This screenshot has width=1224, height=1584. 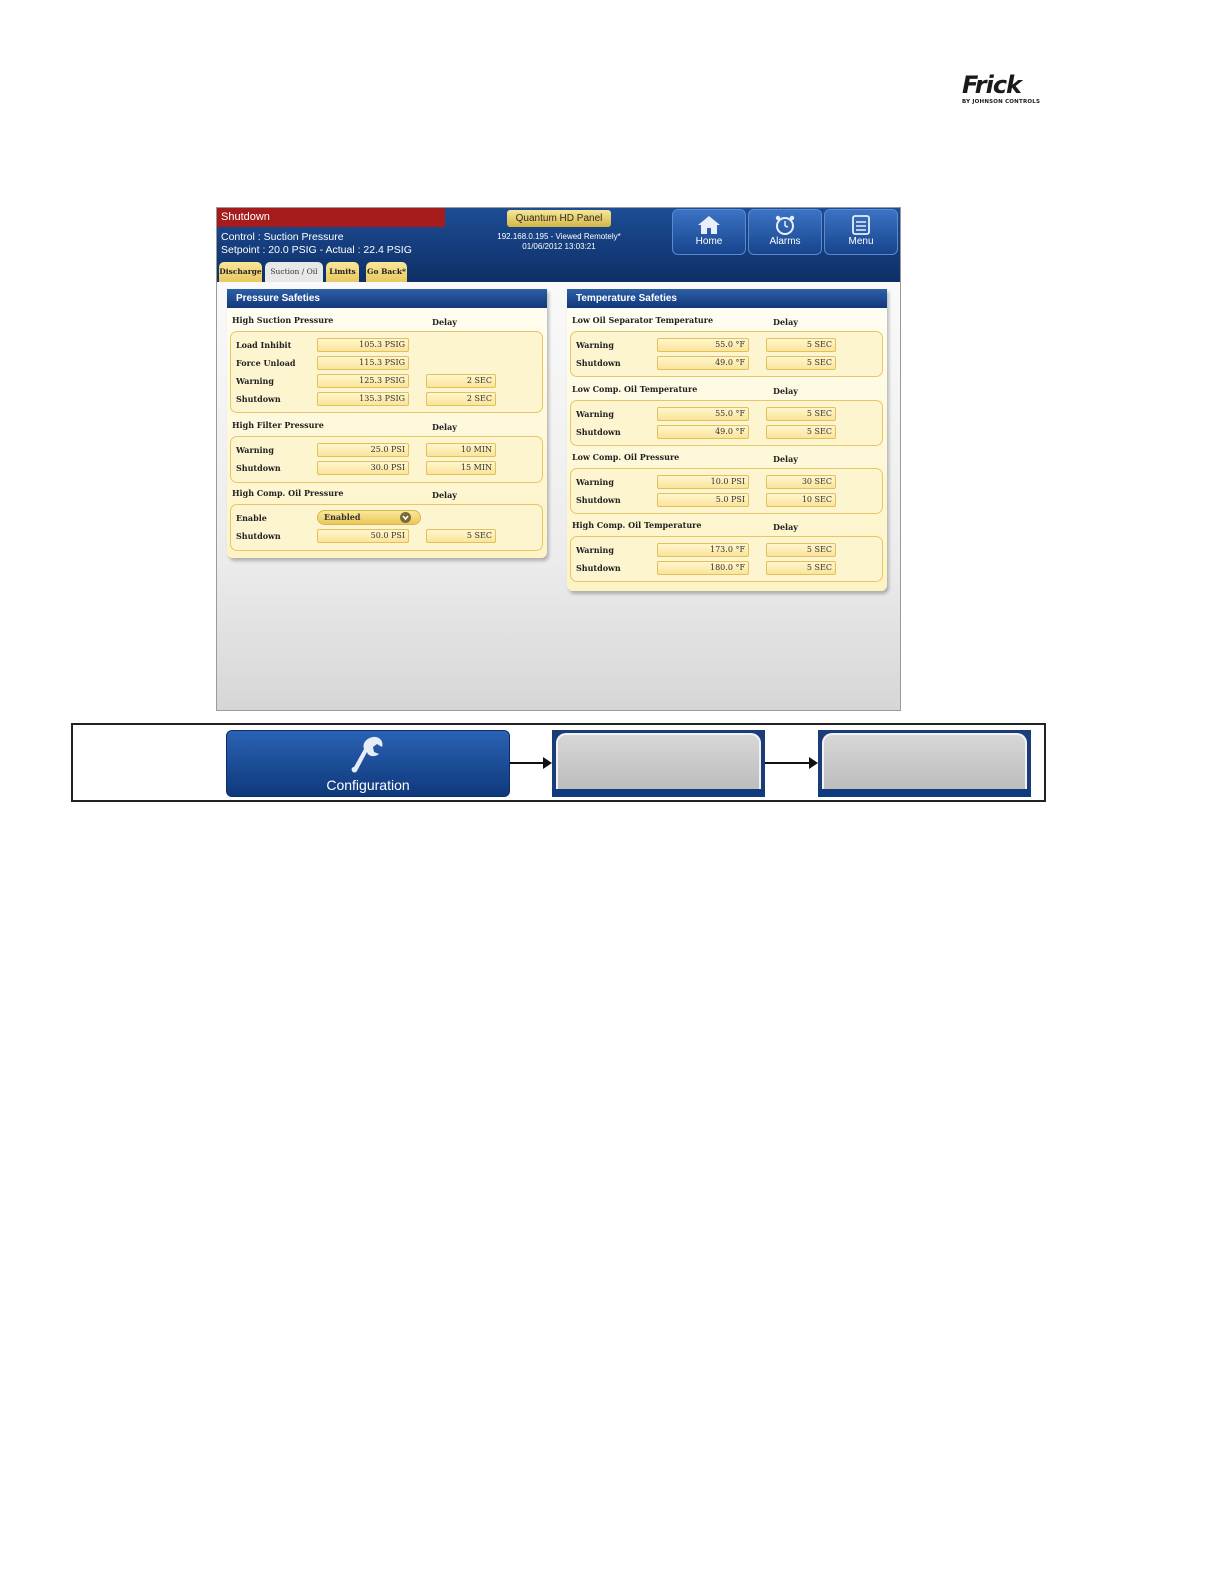 What do you see at coordinates (278, 425) in the screenshot?
I see `section-title: High Filter Pressure` at bounding box center [278, 425].